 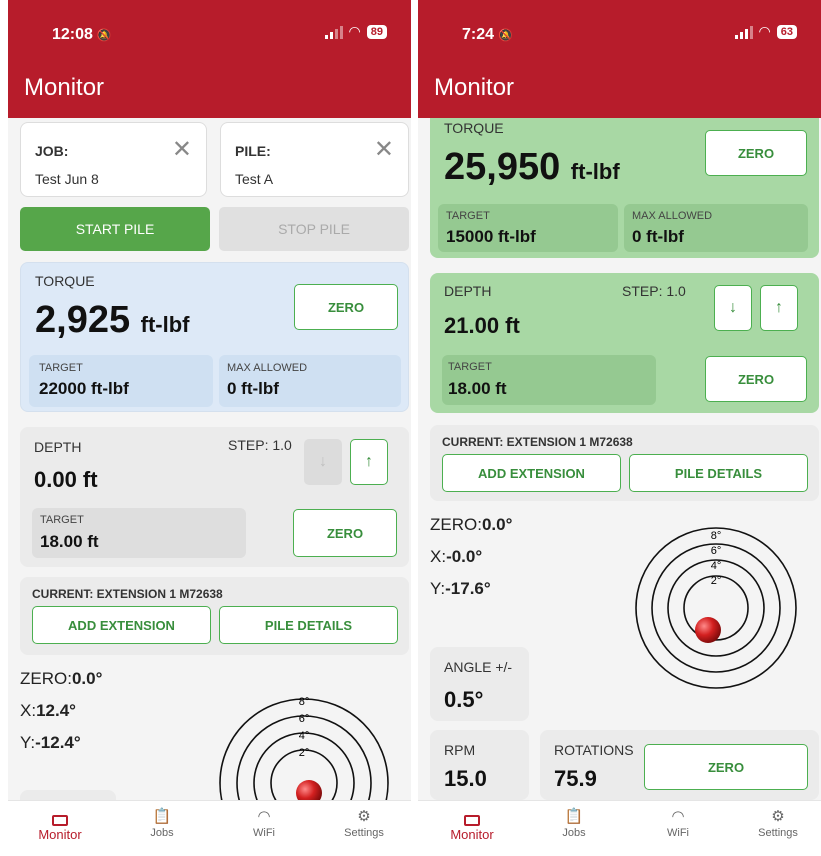 I want to click on job-value: Test Jun 8, so click(x=67, y=179).